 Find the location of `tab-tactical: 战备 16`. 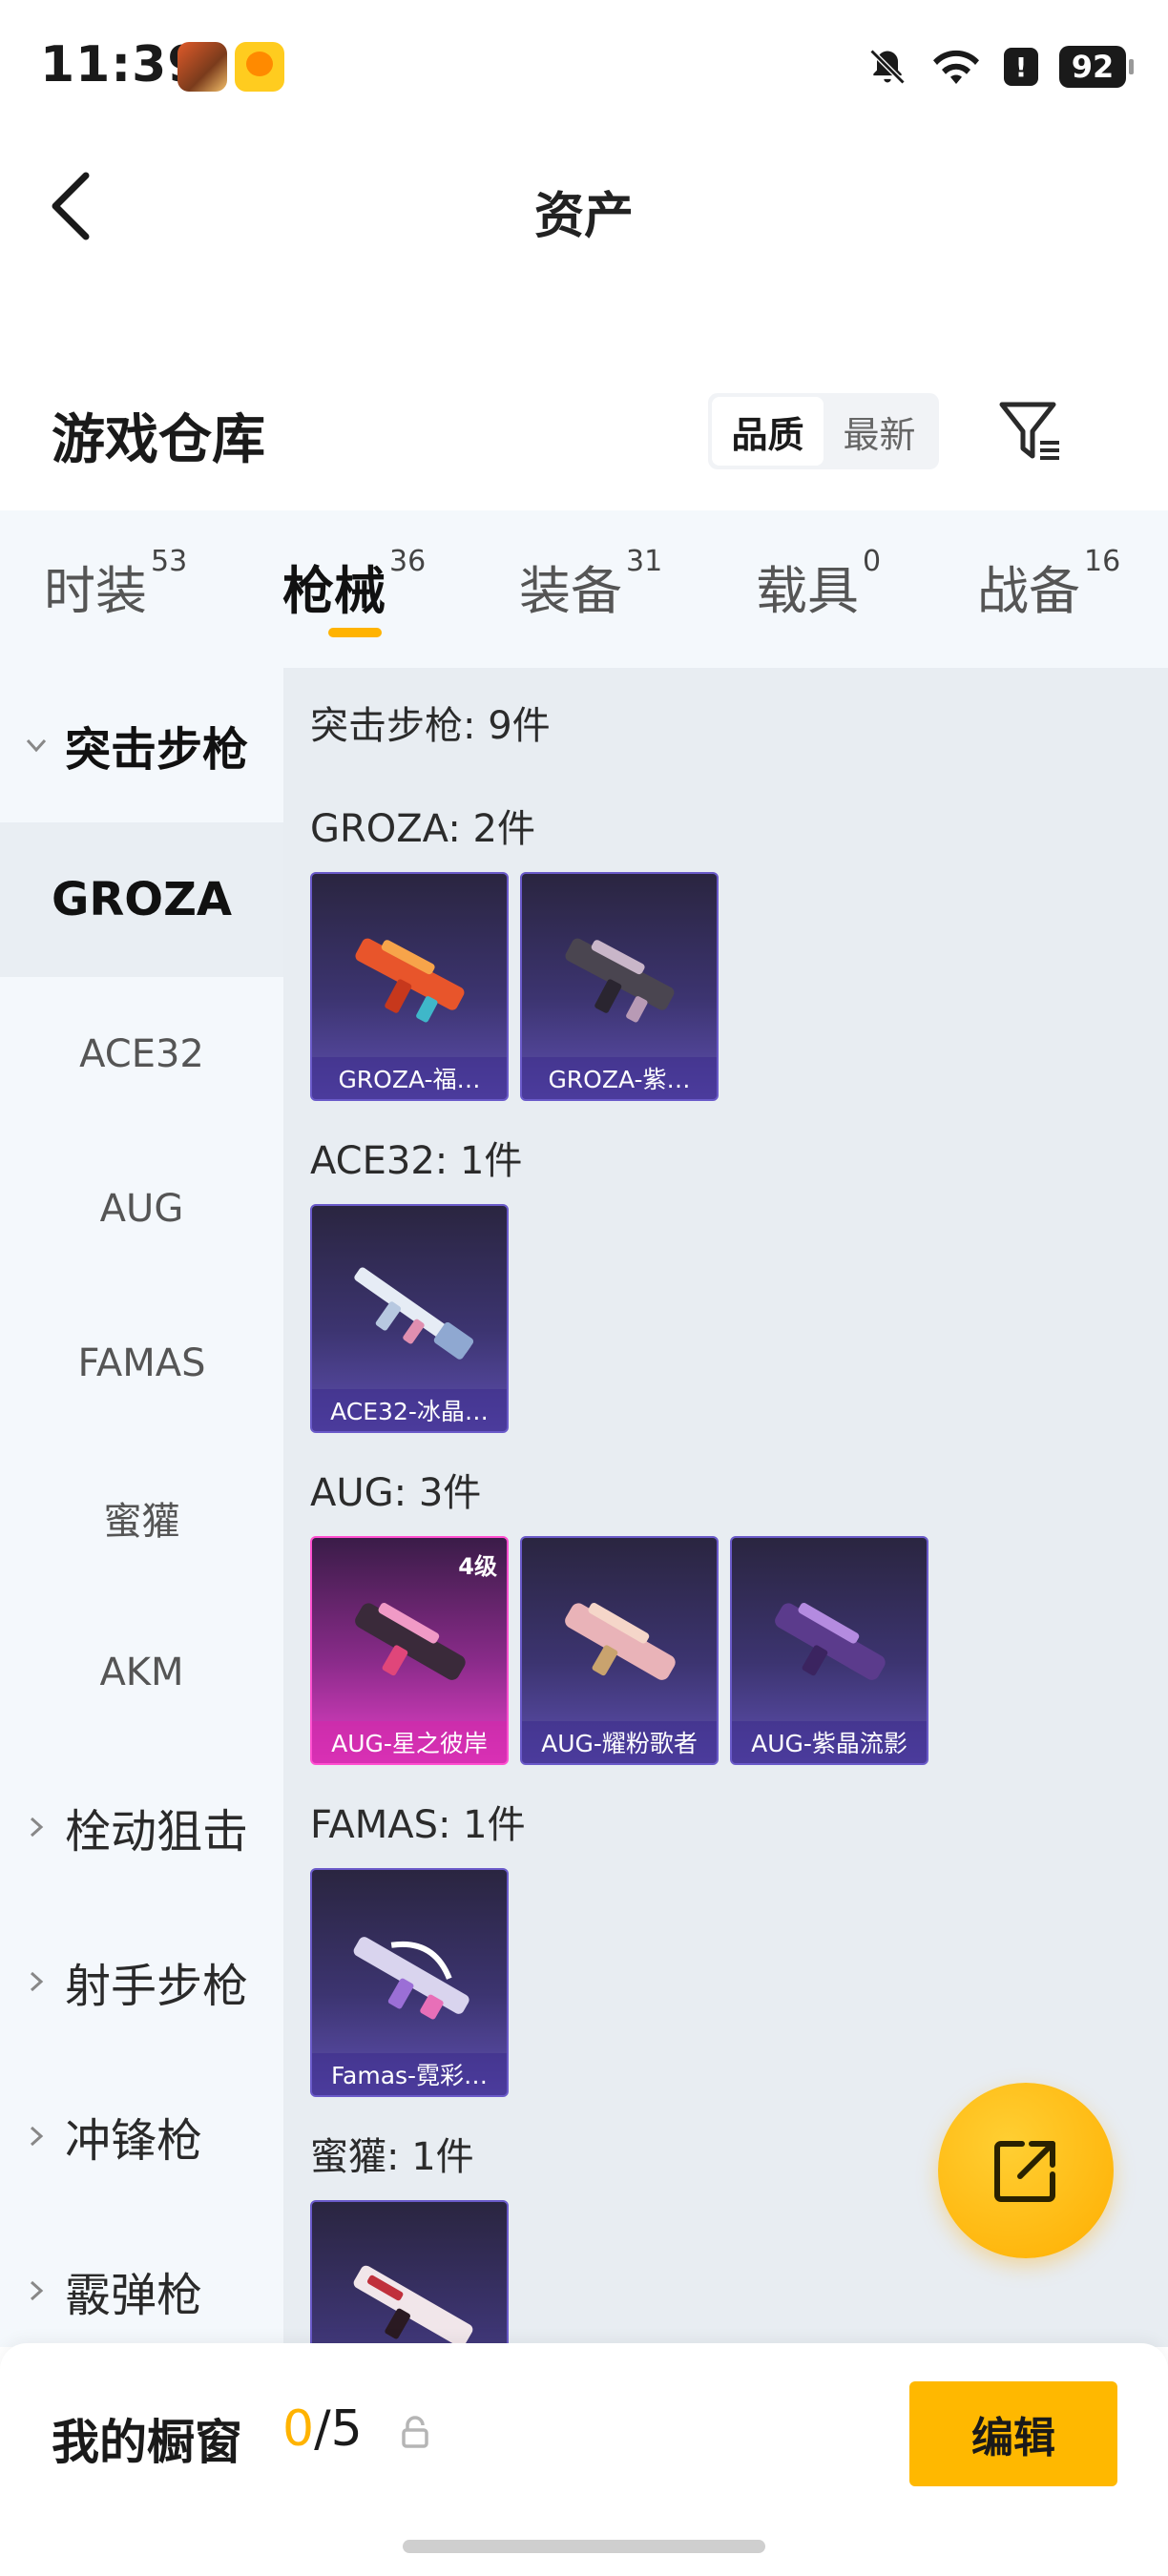

tab-tactical: 战备 16 is located at coordinates (1048, 584).